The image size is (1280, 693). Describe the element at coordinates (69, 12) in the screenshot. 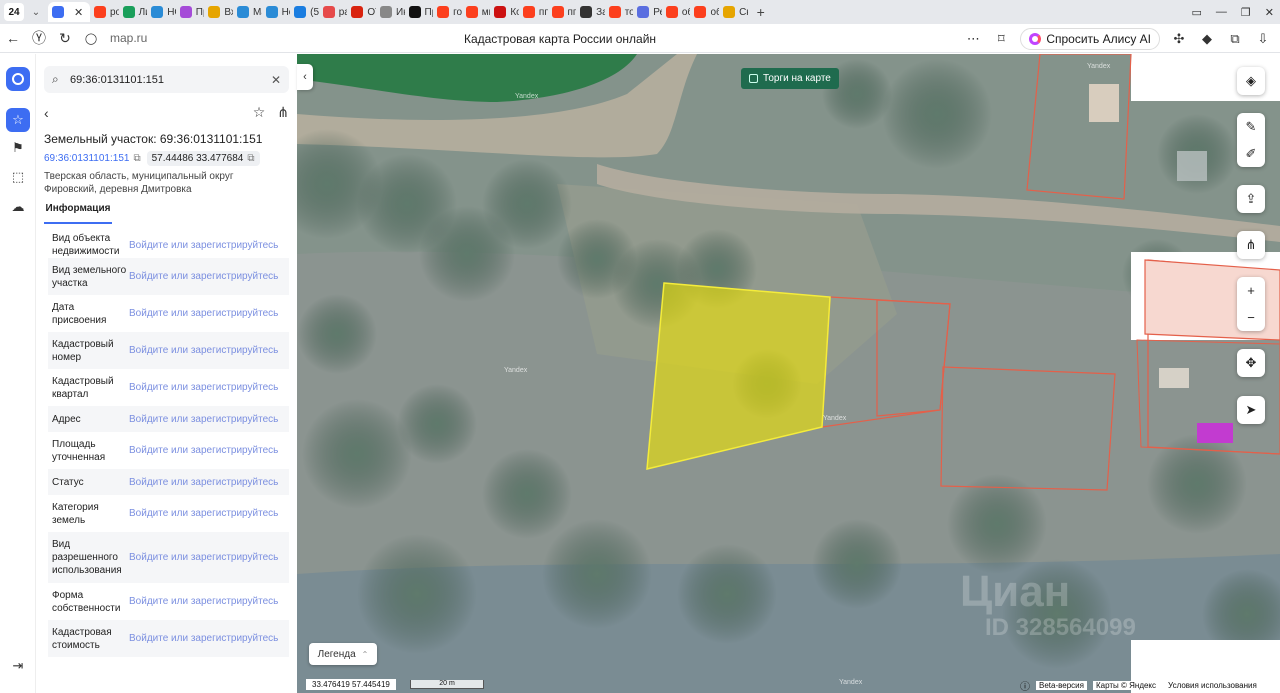

I see `tab-active: ✕` at that location.